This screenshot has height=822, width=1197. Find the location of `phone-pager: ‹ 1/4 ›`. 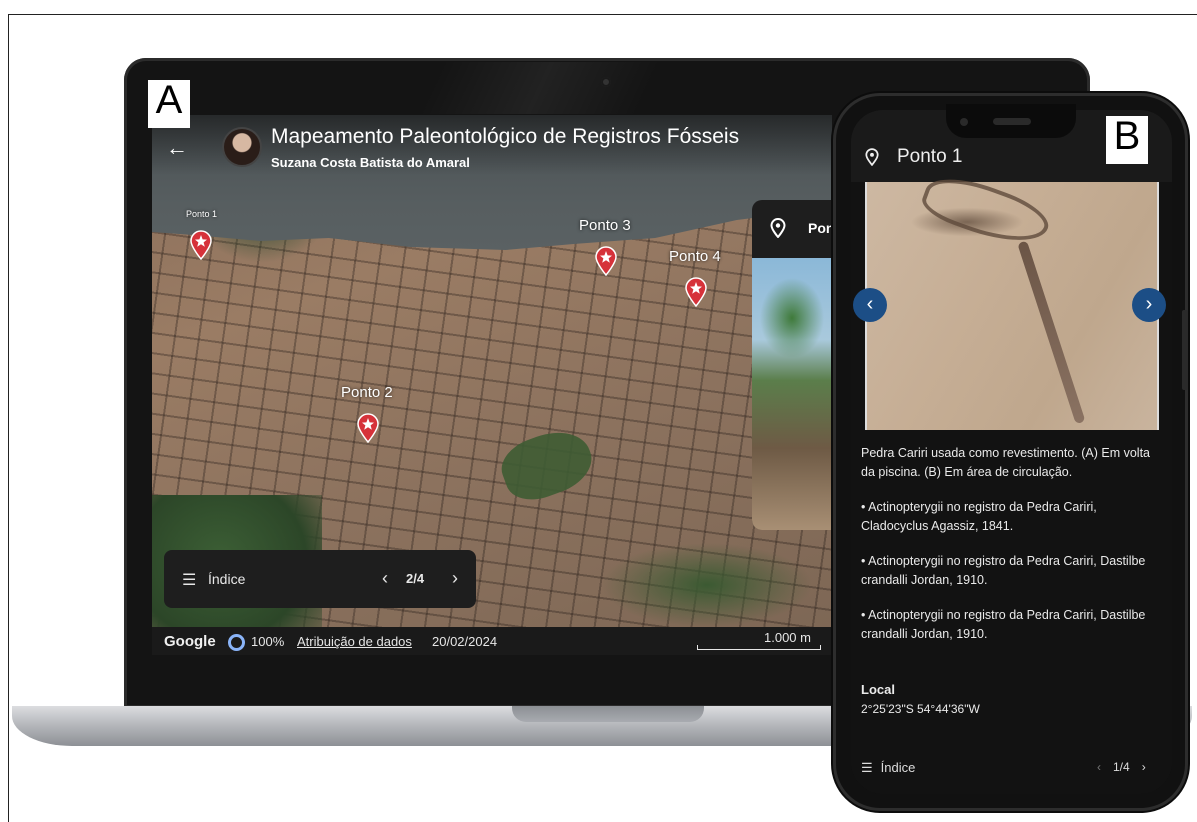

phone-pager: ‹ 1/4 › is located at coordinates (1121, 767).